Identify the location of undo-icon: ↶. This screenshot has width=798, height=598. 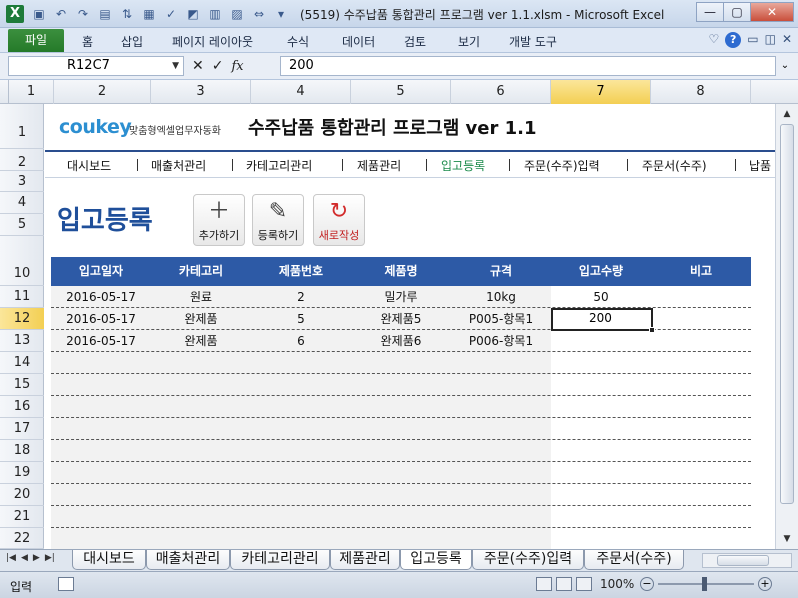
(61, 14).